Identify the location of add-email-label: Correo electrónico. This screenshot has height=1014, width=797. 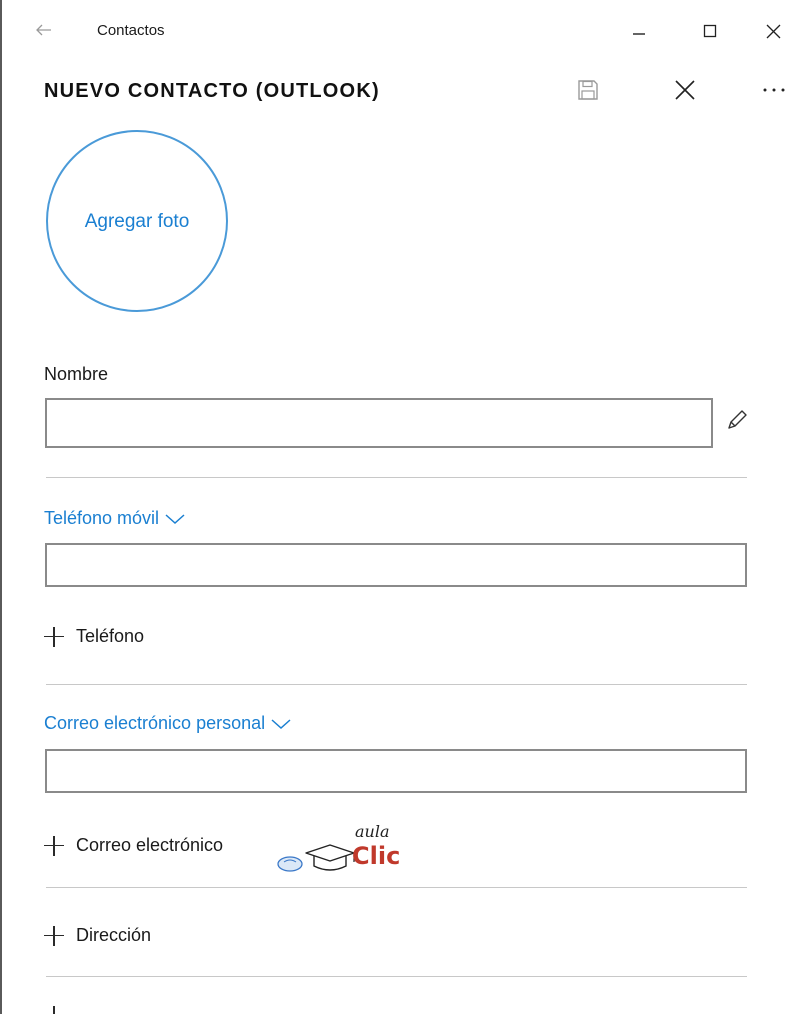
(150, 845).